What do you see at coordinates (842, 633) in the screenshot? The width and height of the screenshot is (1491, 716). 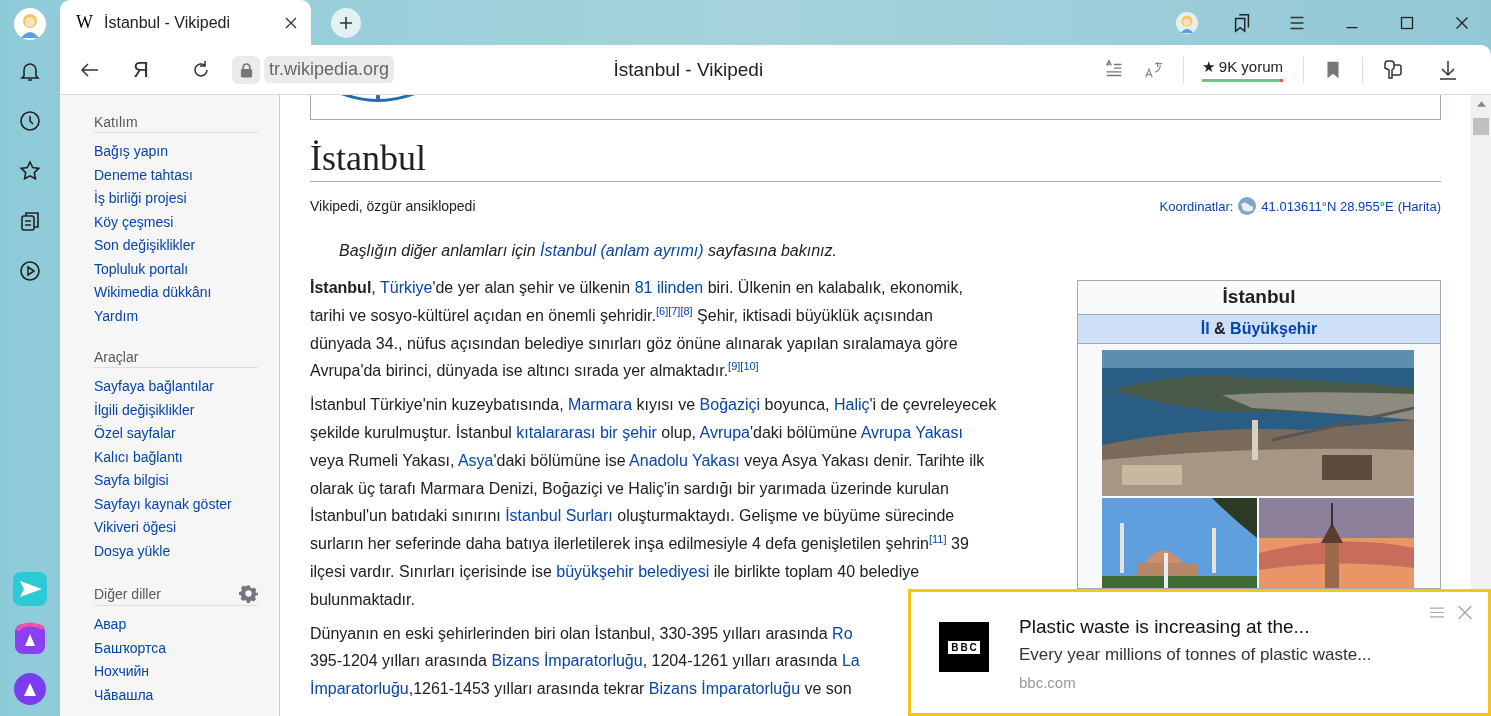 I see `link: Ro` at bounding box center [842, 633].